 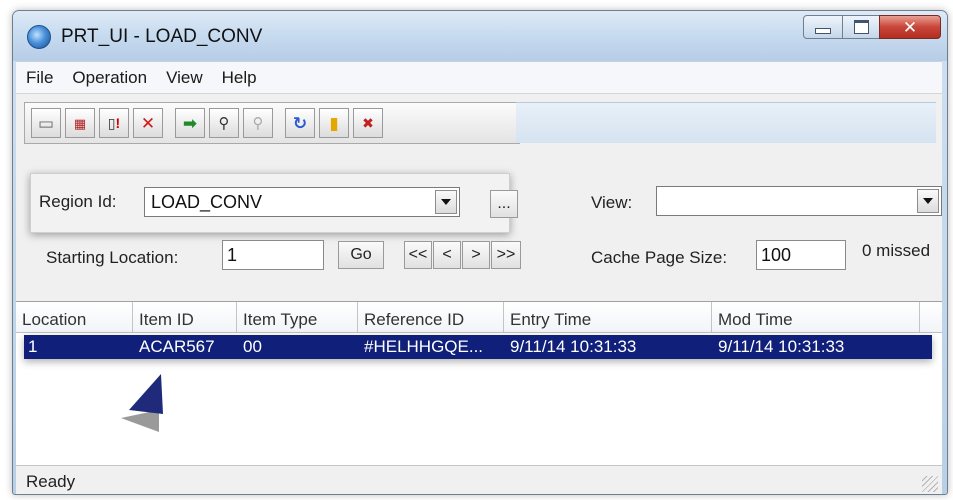 I want to click on close-button: ✕, so click(x=910, y=27).